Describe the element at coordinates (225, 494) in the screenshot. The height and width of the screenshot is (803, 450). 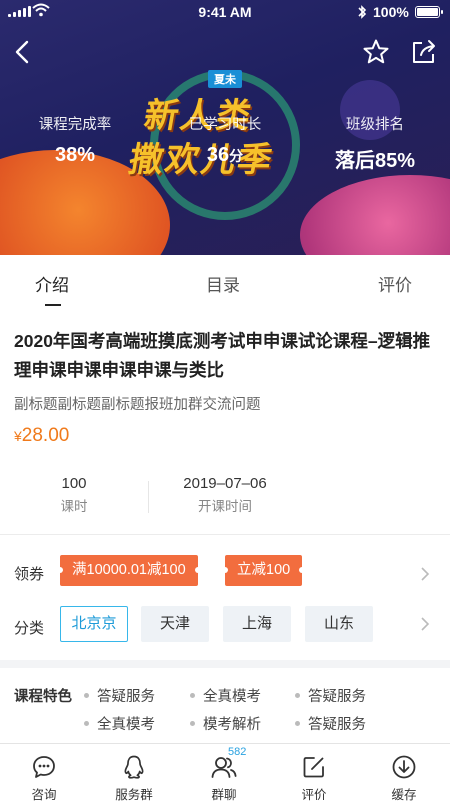
I see `start-date: 2019–07–06 开课时间` at that location.